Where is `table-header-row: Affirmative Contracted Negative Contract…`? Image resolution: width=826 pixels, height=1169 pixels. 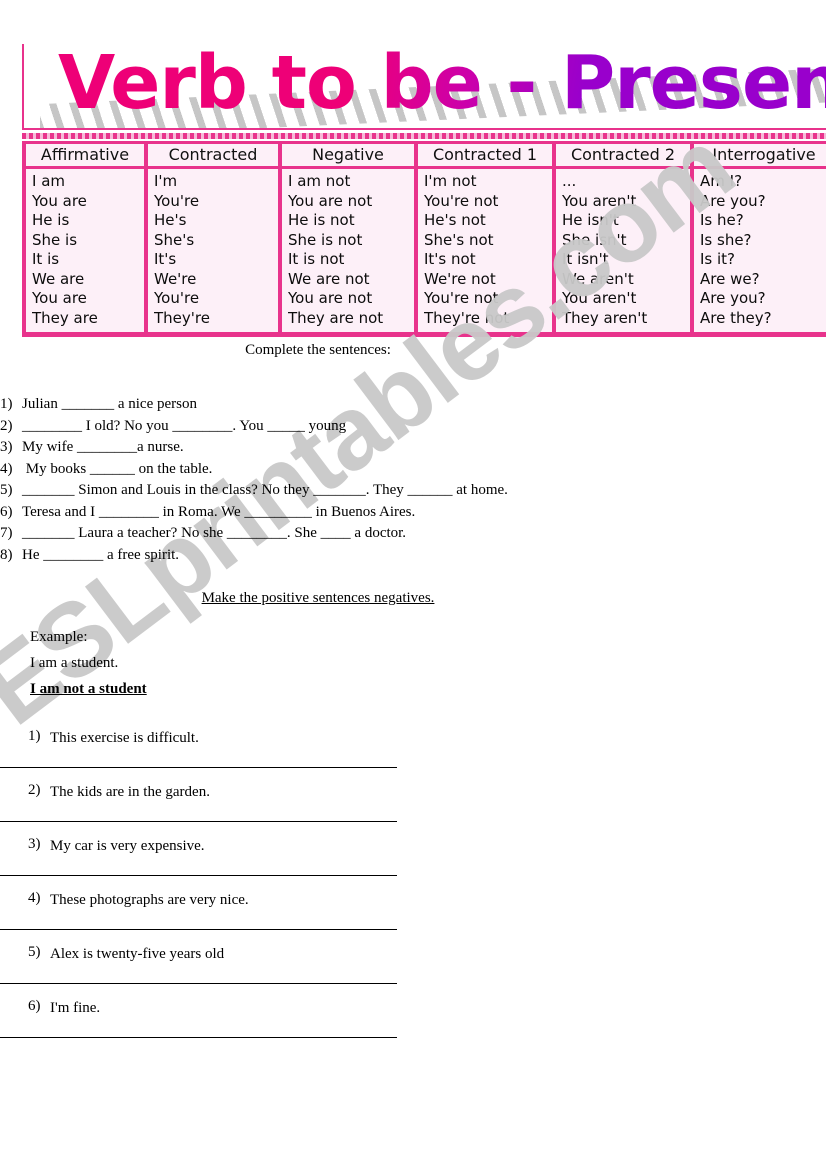
table-header-row: Affirmative Contracted Negative Contract… is located at coordinates (424, 155).